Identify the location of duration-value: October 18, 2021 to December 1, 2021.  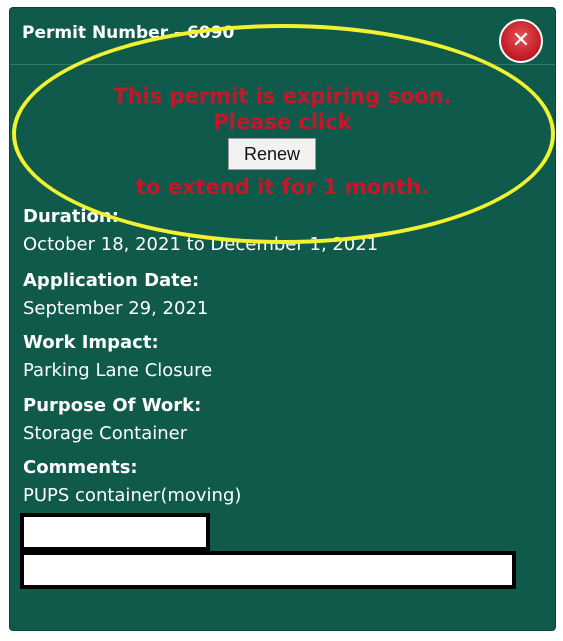
(201, 244).